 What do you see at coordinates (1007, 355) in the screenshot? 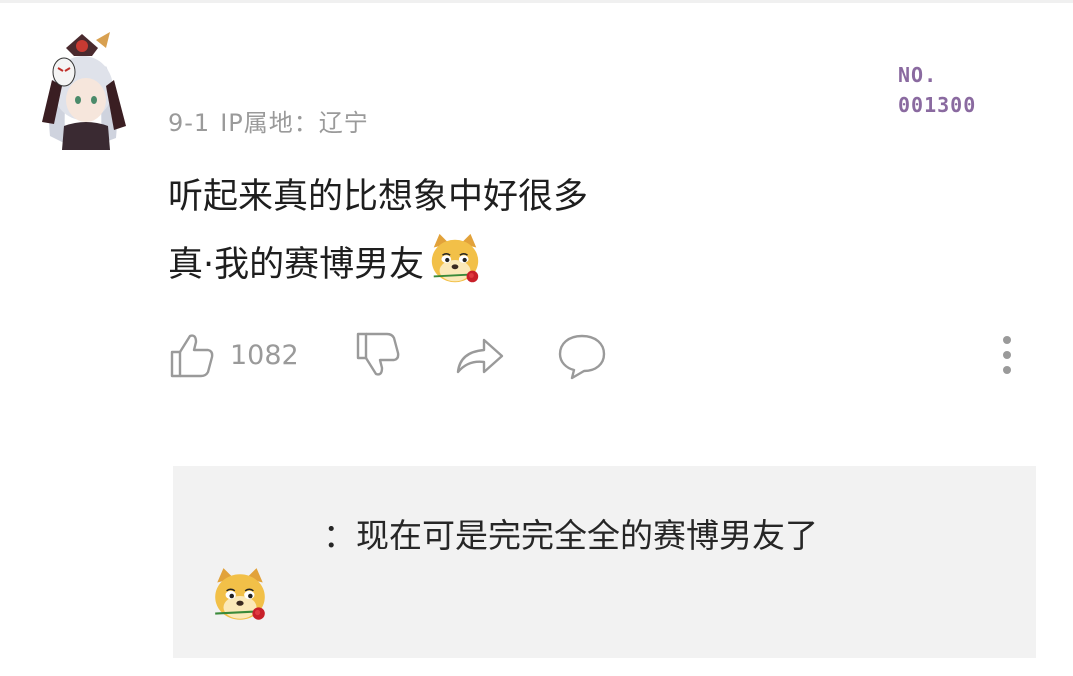
I see `more-vertical-icon` at bounding box center [1007, 355].